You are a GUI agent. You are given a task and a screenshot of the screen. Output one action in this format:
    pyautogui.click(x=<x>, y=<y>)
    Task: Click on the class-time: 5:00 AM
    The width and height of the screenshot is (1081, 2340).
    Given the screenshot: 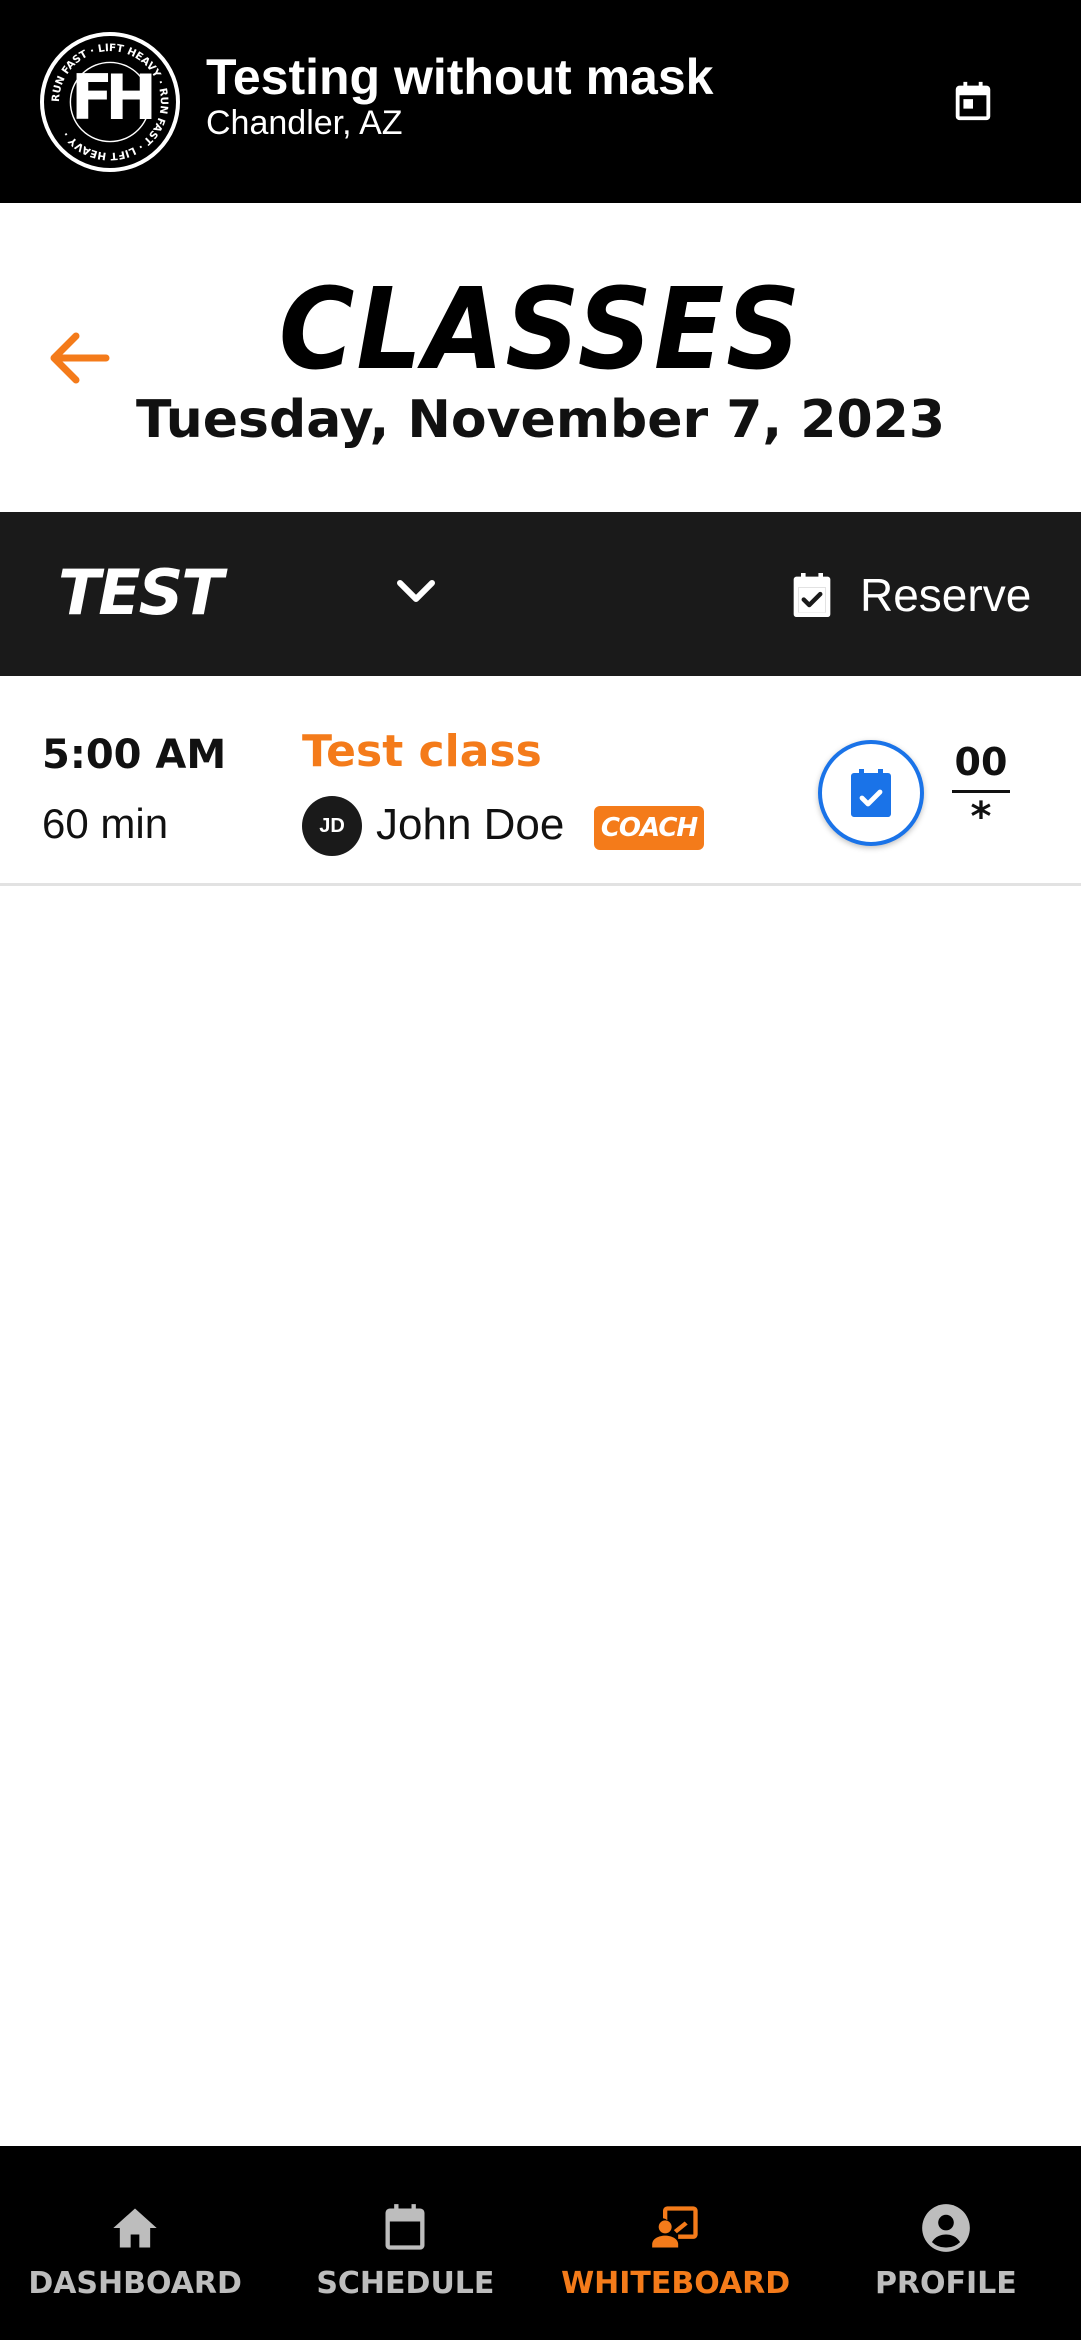 What is the action you would take?
    pyautogui.click(x=134, y=755)
    